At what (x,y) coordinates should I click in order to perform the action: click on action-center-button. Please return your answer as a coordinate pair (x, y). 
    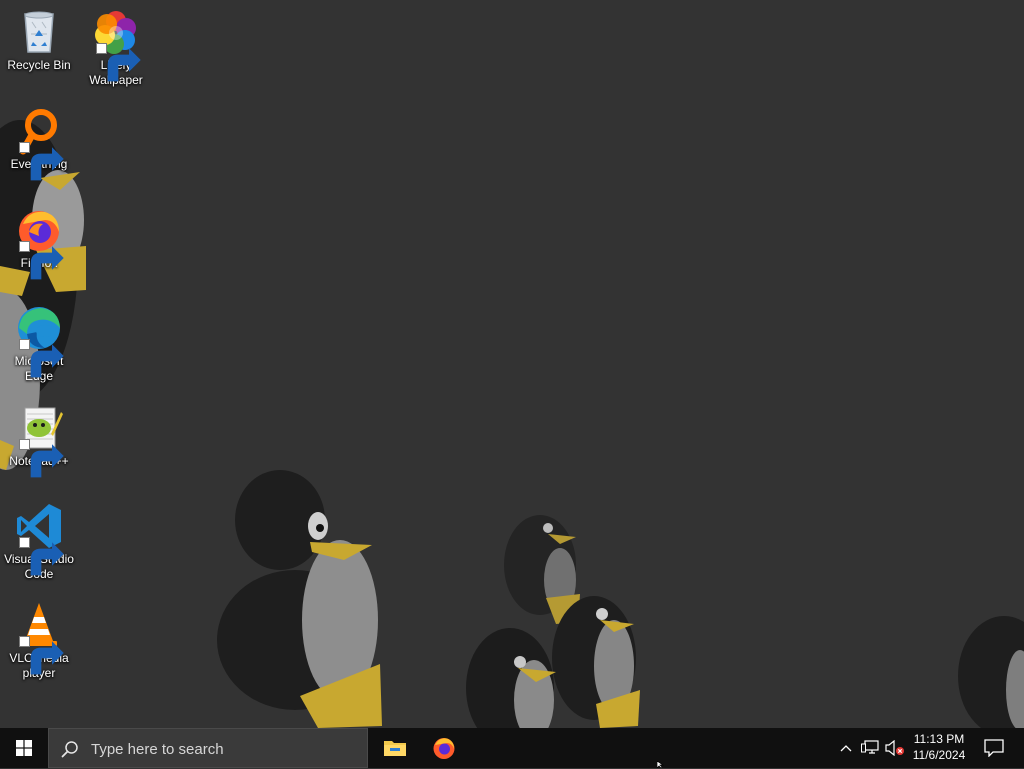
    Looking at the image, I should click on (998, 748).